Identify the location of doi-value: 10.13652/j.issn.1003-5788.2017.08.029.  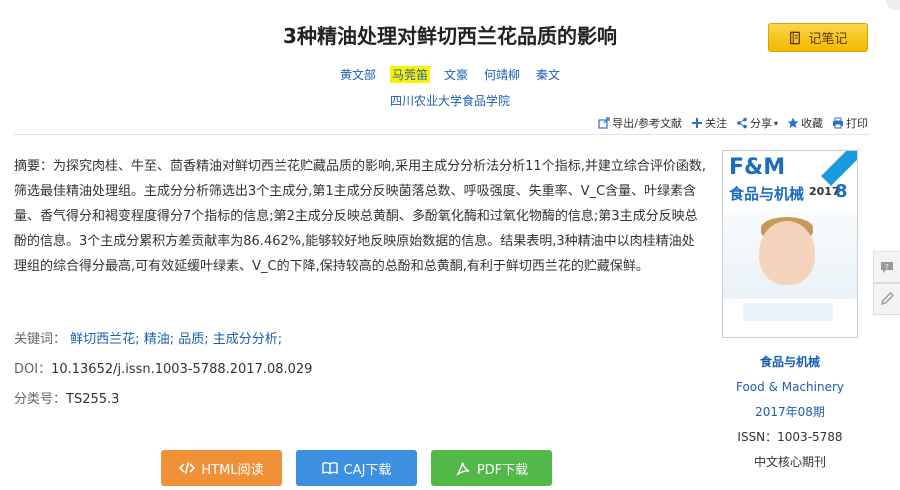
(182, 369).